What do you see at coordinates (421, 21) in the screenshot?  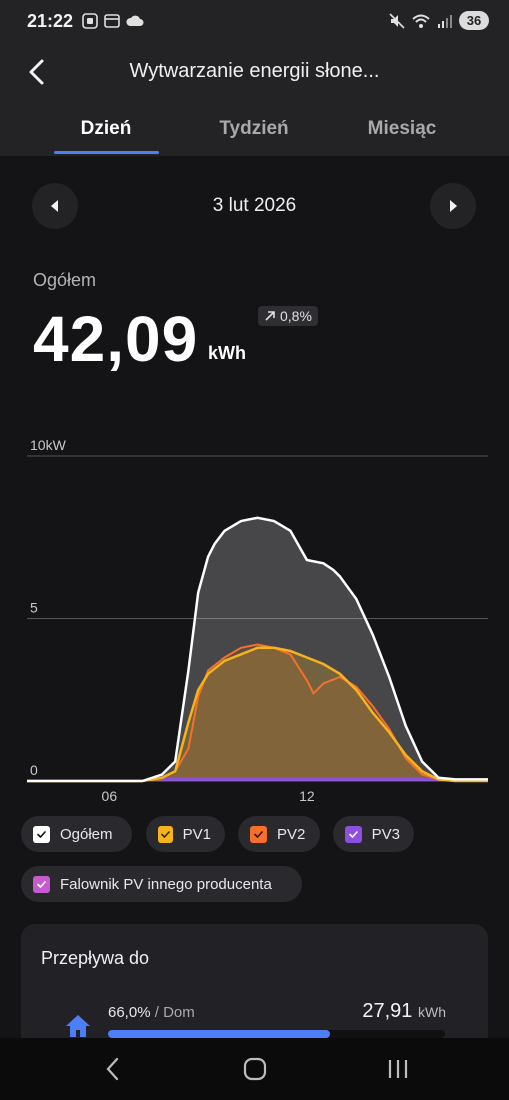 I see `wifi-icon` at bounding box center [421, 21].